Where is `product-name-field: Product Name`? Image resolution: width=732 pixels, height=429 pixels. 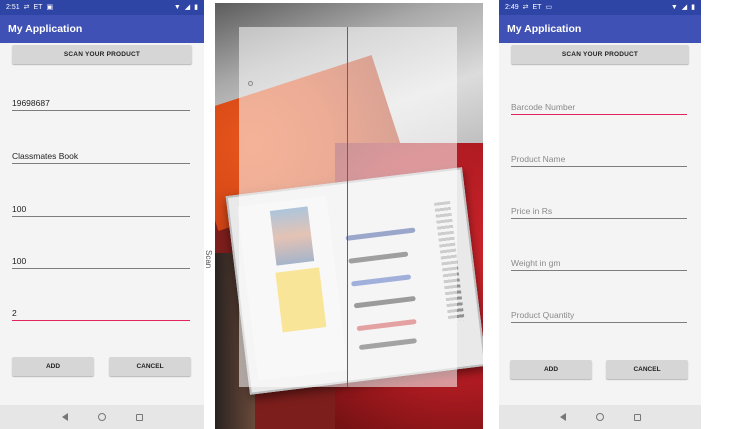 product-name-field: Product Name is located at coordinates (599, 160).